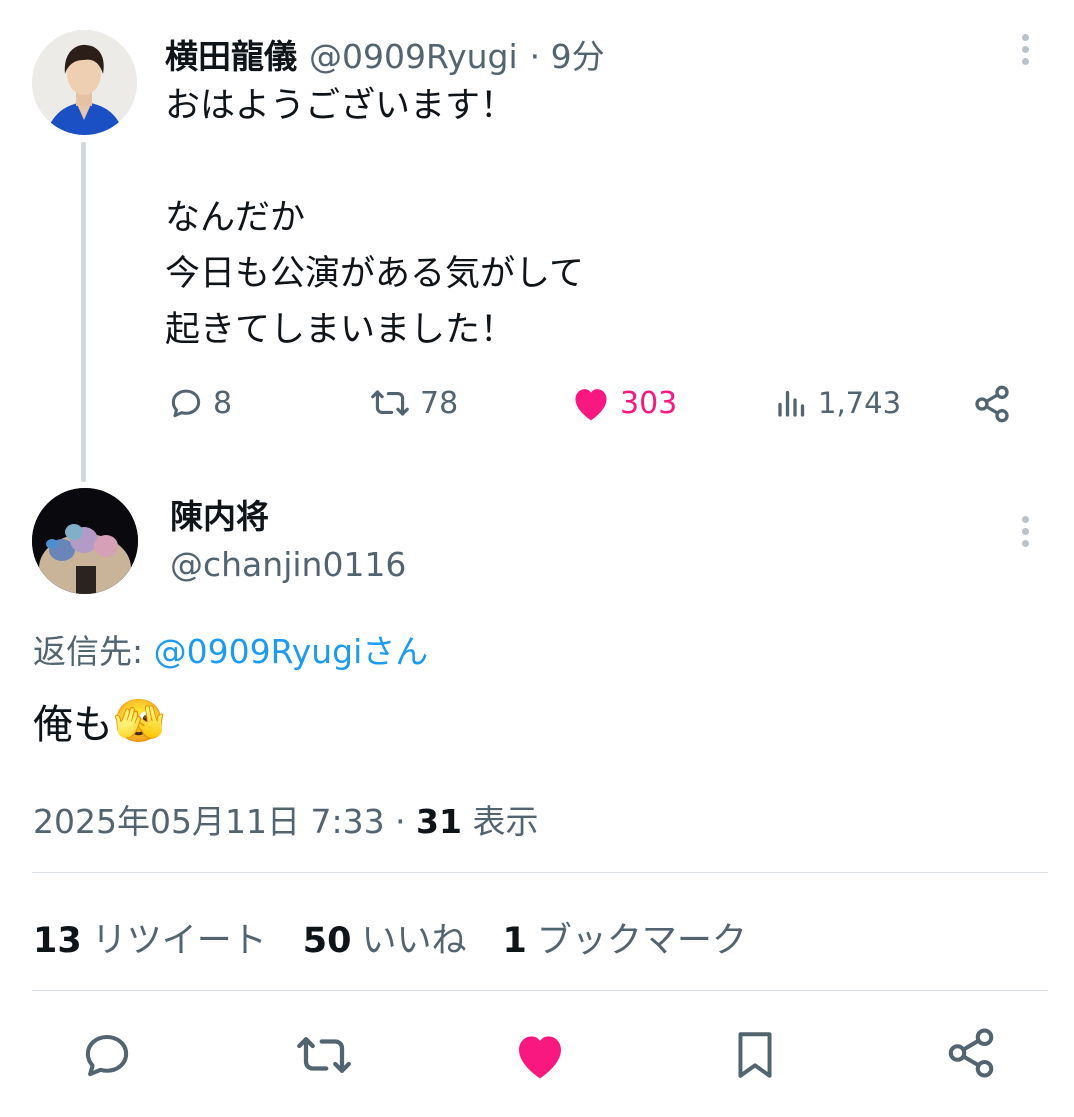 This screenshot has height=1117, width=1074. Describe the element at coordinates (1026, 534) in the screenshot. I see `reply-more-icon` at that location.